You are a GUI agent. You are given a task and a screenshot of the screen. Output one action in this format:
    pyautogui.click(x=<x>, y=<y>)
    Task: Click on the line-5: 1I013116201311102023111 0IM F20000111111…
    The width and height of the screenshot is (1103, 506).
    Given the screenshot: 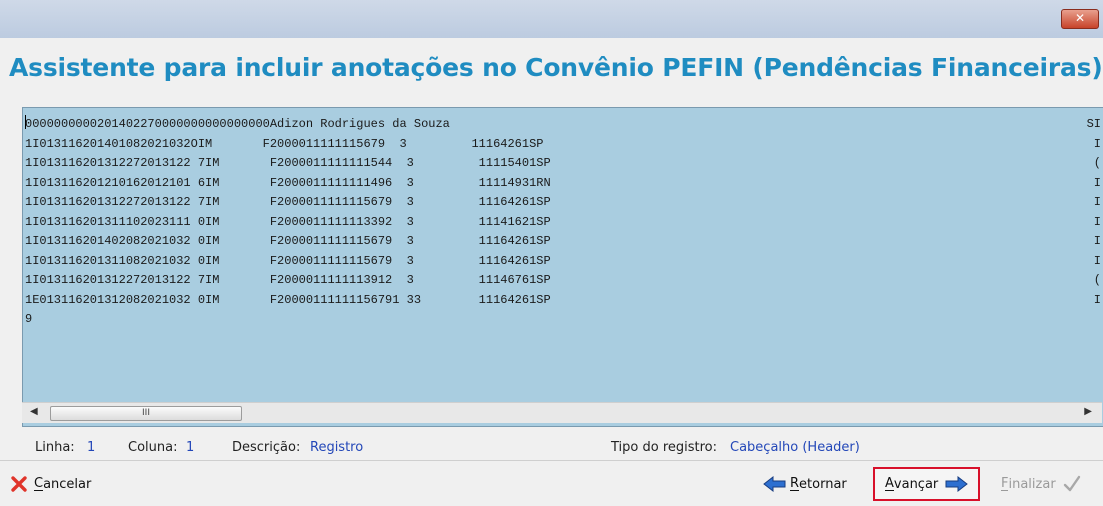 What is the action you would take?
    pyautogui.click(x=288, y=221)
    